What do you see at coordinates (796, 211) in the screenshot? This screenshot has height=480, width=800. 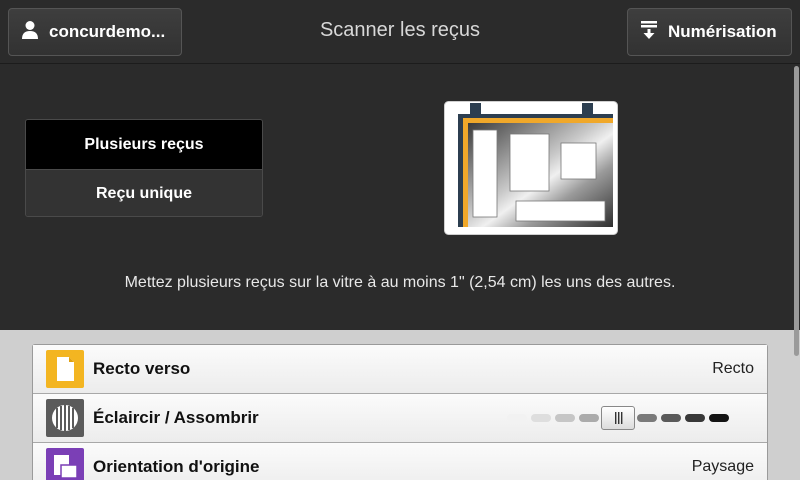 I see `scrollbar` at bounding box center [796, 211].